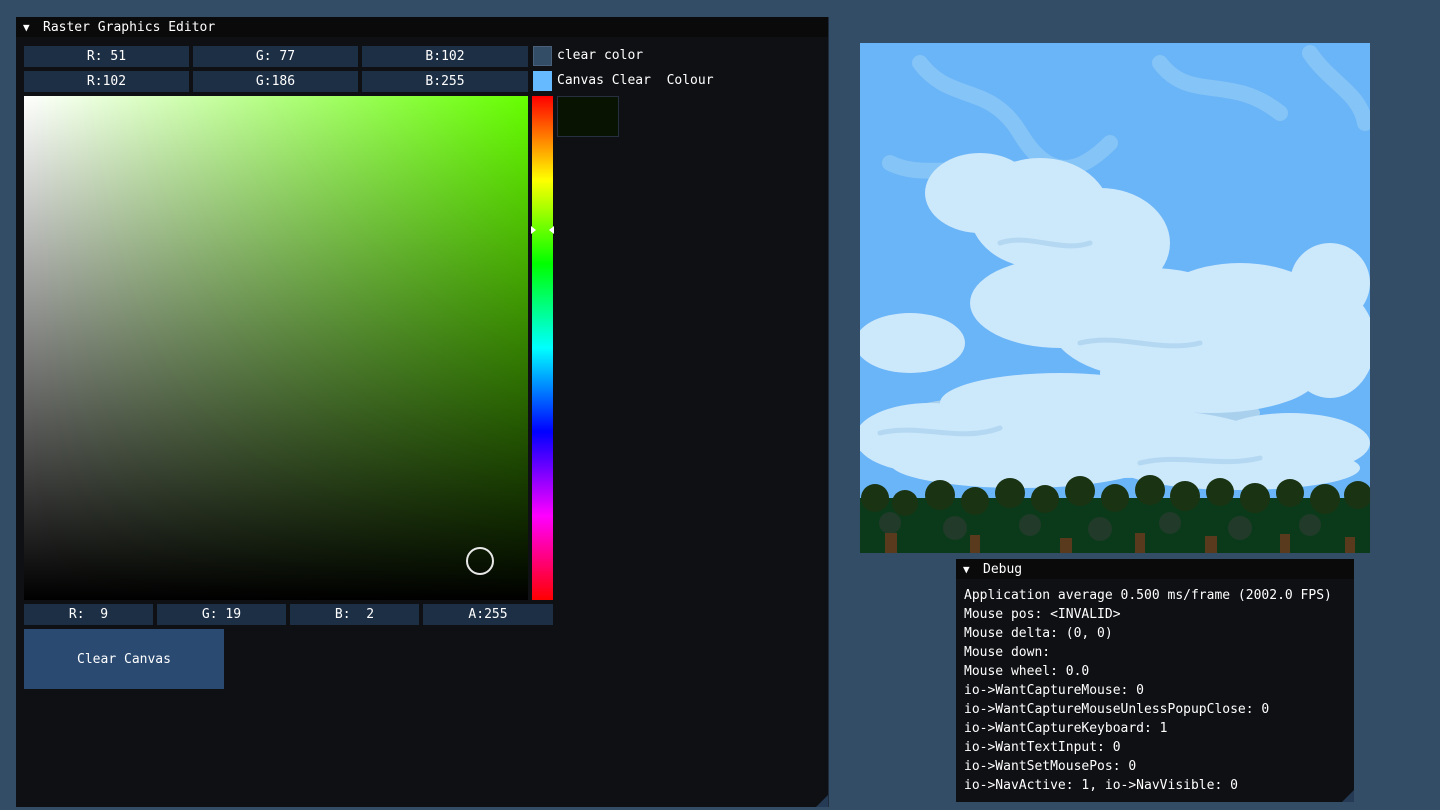  I want to click on hue-marker-left-icon, so click(533, 230).